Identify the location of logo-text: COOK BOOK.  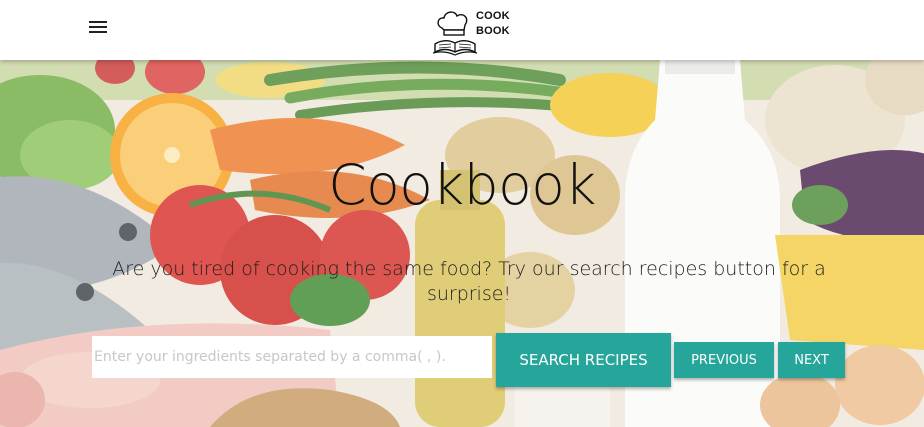
(493, 24).